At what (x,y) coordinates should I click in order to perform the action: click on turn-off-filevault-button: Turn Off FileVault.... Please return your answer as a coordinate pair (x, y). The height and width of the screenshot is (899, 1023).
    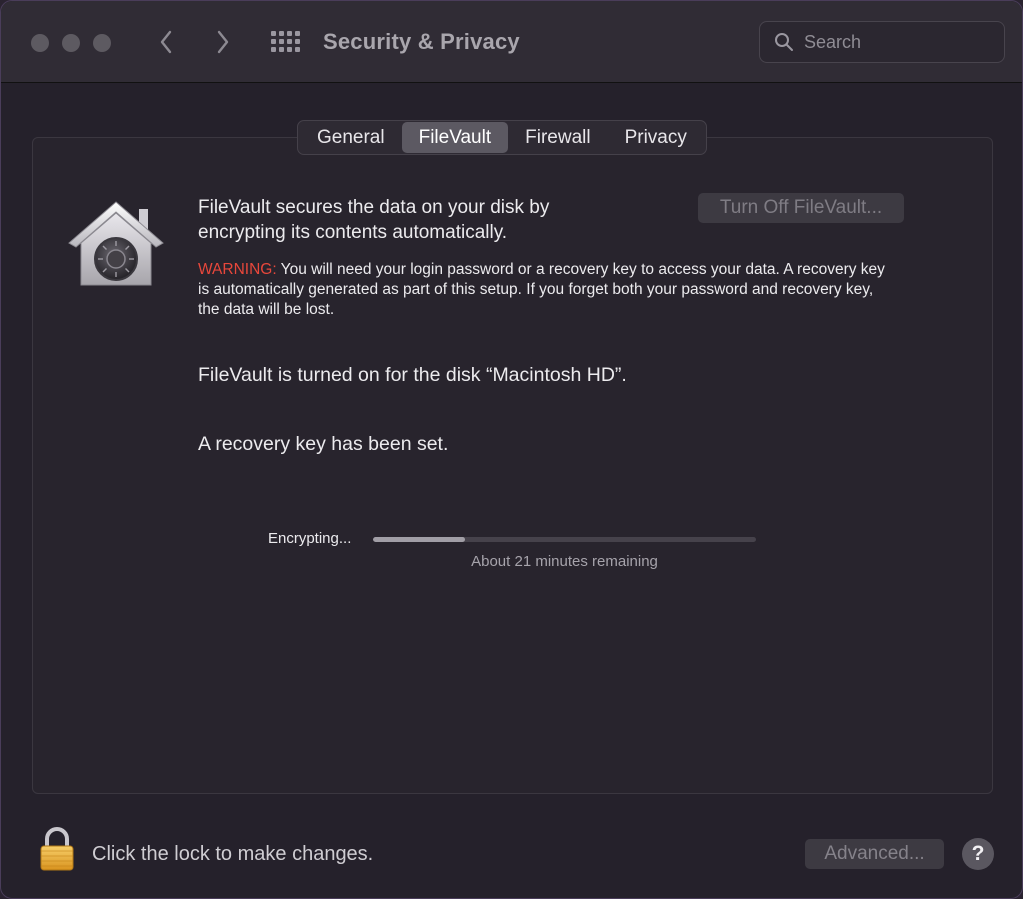
    Looking at the image, I should click on (801, 208).